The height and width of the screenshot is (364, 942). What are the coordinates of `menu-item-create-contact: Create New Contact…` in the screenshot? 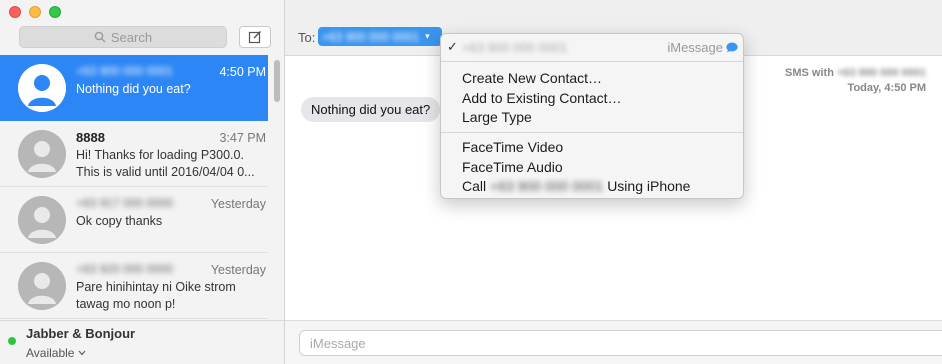 It's located at (532, 78).